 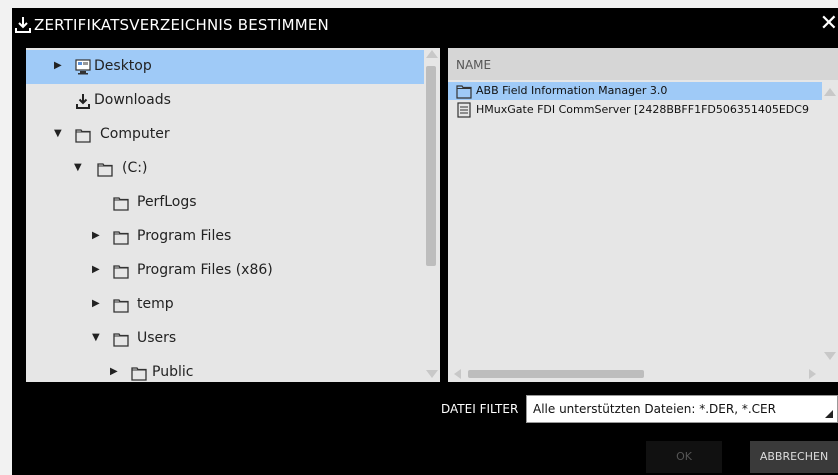 What do you see at coordinates (425, 25) in the screenshot?
I see `title-bar: ZERTIFIKATSVERZEICHNIS BESTIMMEN ✕` at bounding box center [425, 25].